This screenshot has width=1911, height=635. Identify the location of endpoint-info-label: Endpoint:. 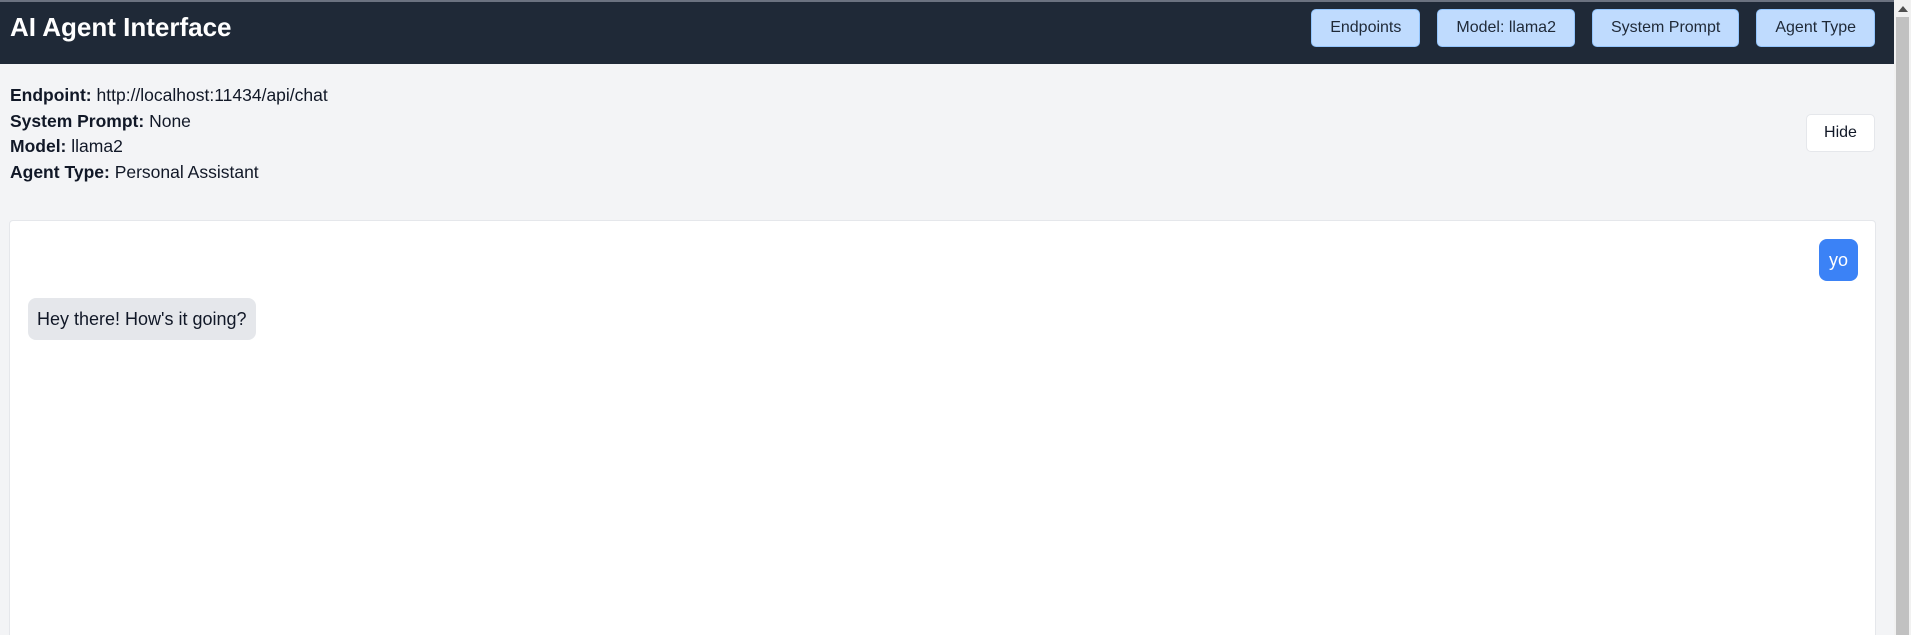
(51, 95).